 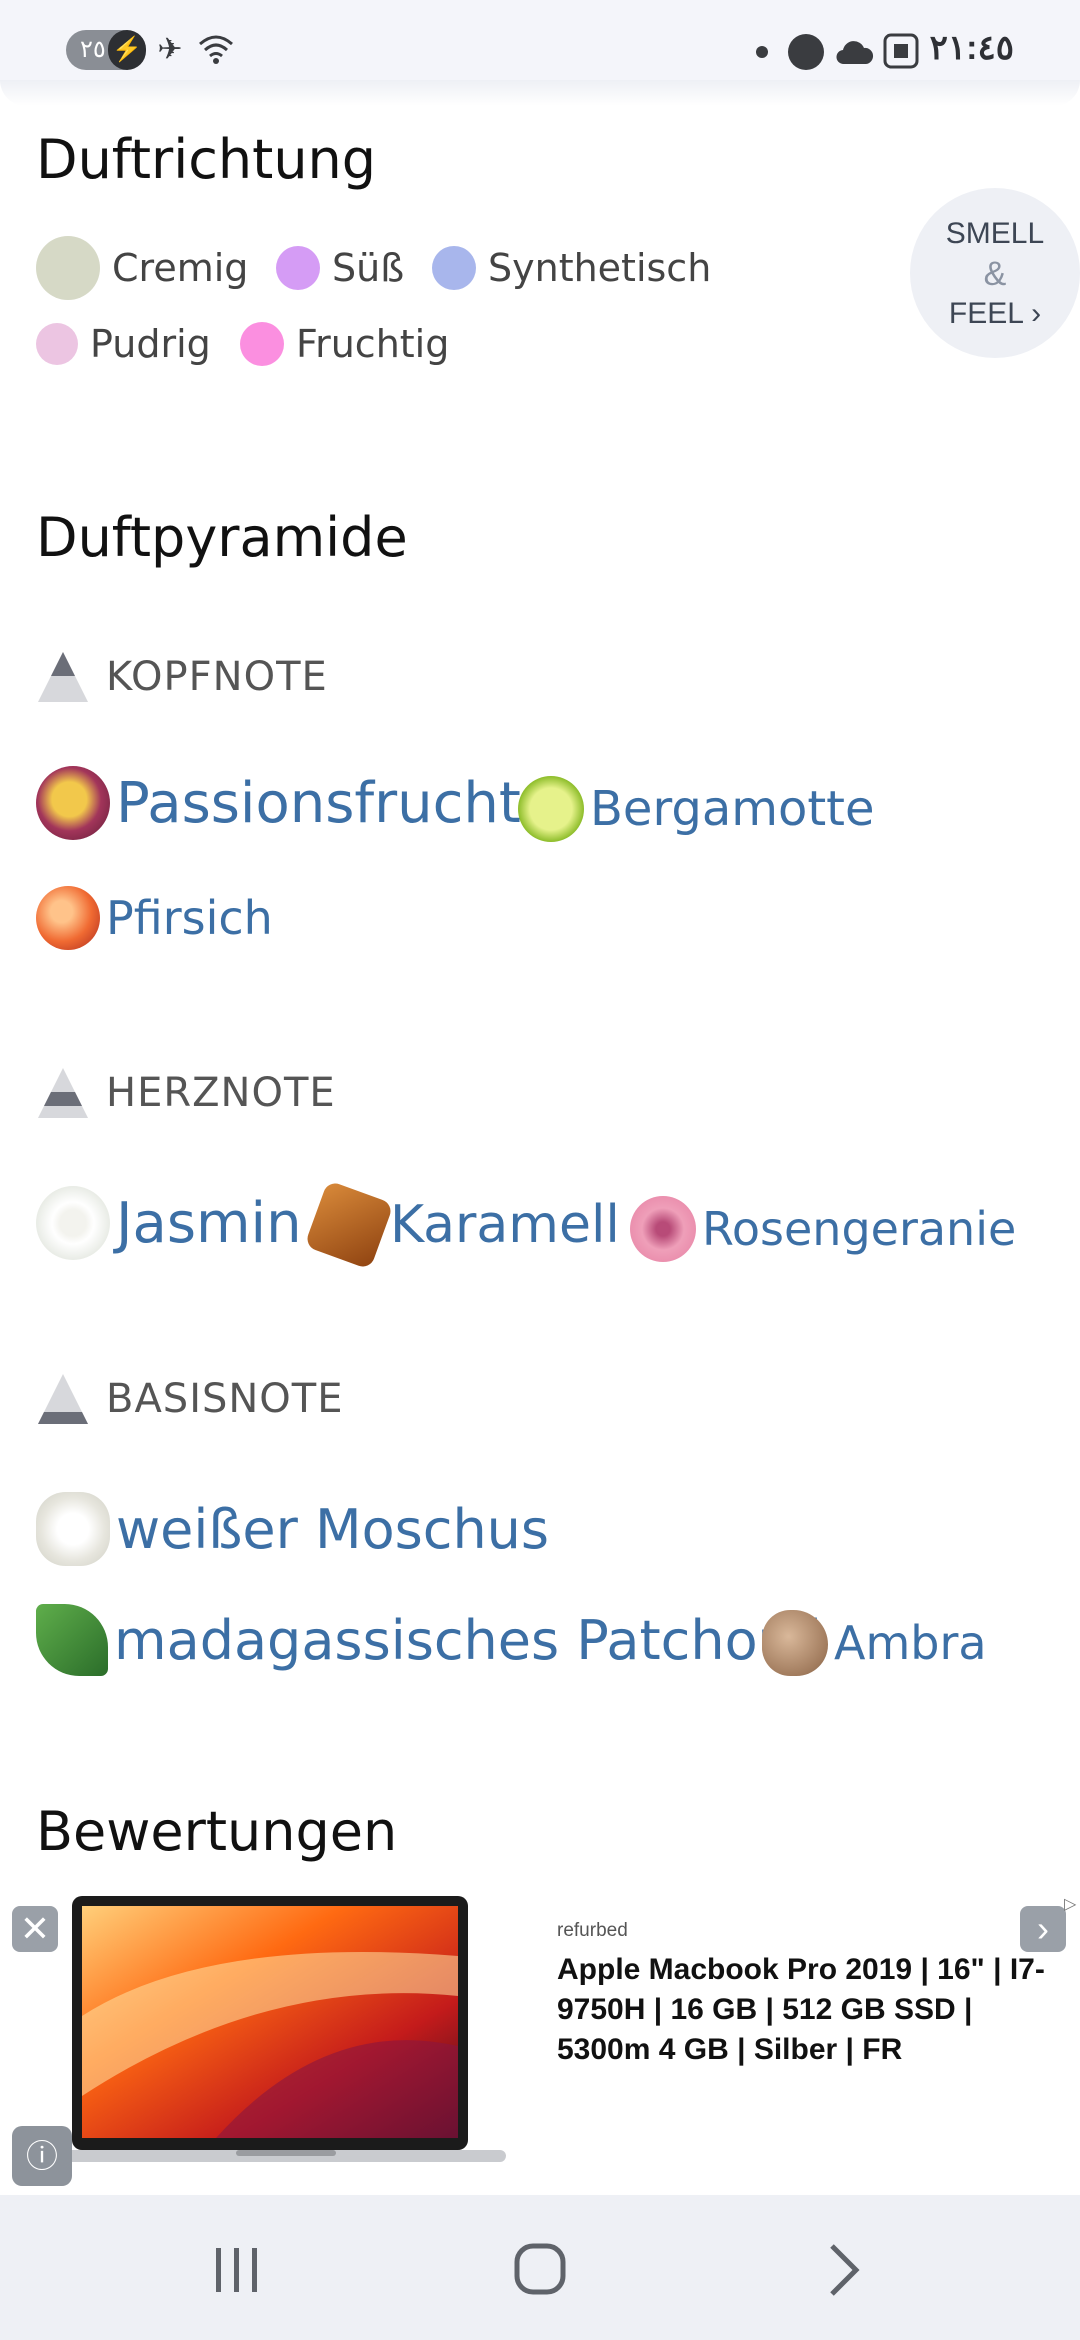 I want to click on smell-feel-line1: SMELL, so click(x=995, y=233).